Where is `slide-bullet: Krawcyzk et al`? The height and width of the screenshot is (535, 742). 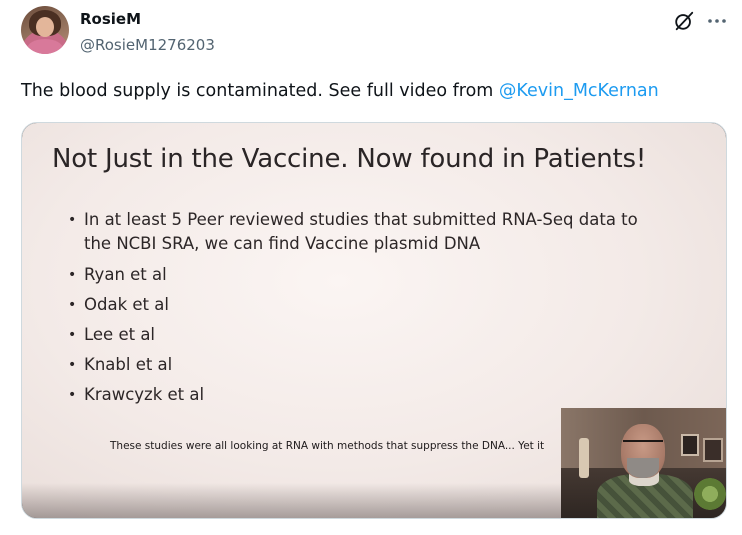 slide-bullet: Krawcyzk et al is located at coordinates (353, 395).